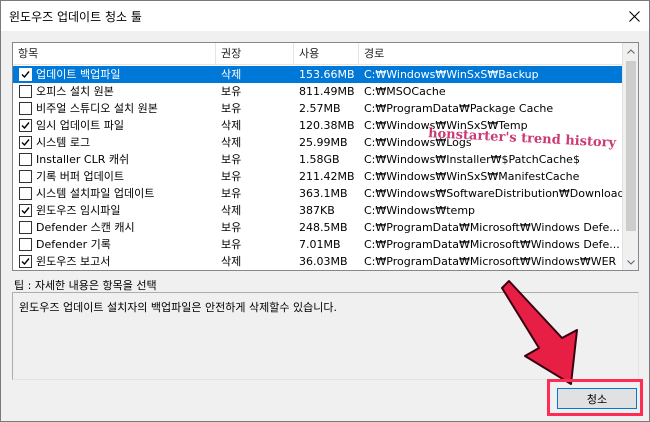  I want to click on row-size-cell: 387KB, so click(317, 210).